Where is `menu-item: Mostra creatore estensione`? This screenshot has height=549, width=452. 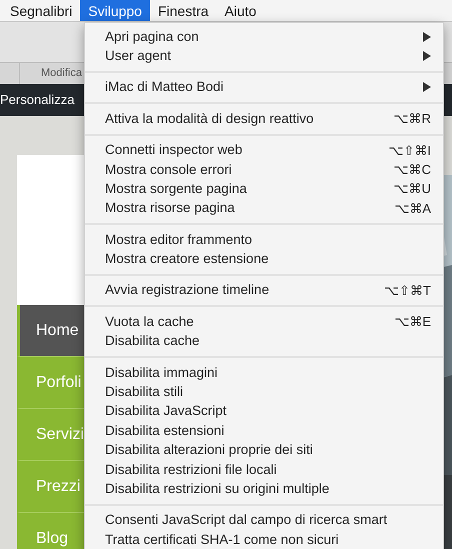 menu-item: Mostra creatore estensione is located at coordinates (264, 259).